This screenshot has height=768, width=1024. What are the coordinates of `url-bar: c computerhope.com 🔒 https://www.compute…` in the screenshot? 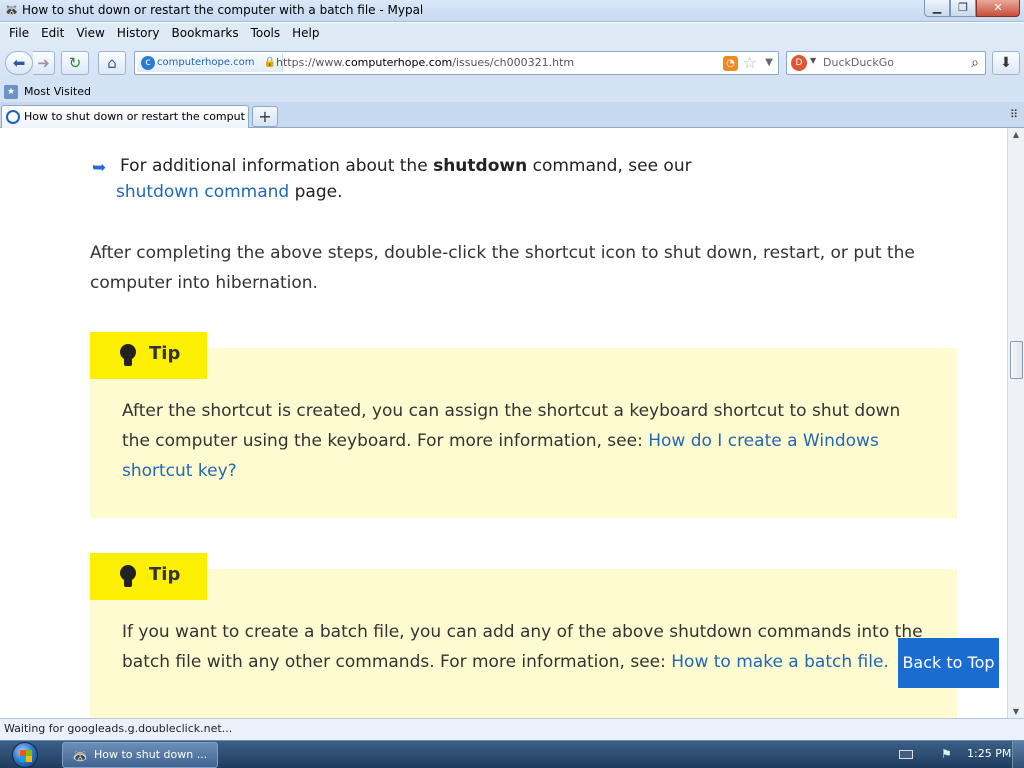 It's located at (456, 63).